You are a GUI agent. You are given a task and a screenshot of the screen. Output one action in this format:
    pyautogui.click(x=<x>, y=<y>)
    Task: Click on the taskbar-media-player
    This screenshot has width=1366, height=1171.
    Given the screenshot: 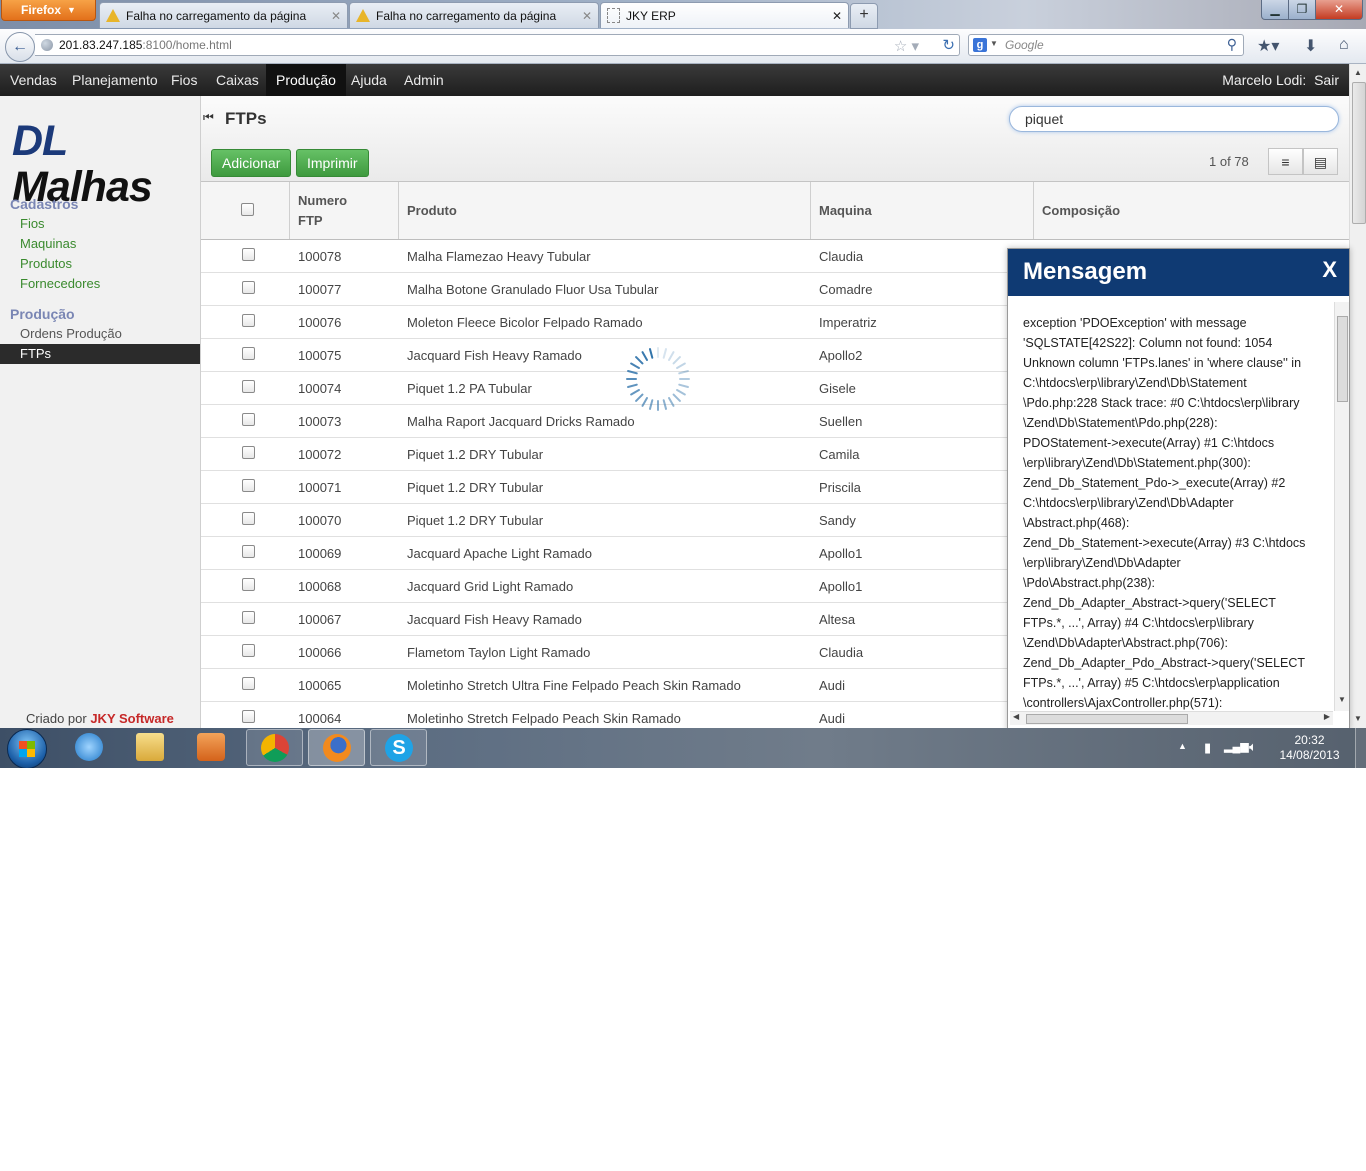 What is the action you would take?
    pyautogui.click(x=211, y=747)
    